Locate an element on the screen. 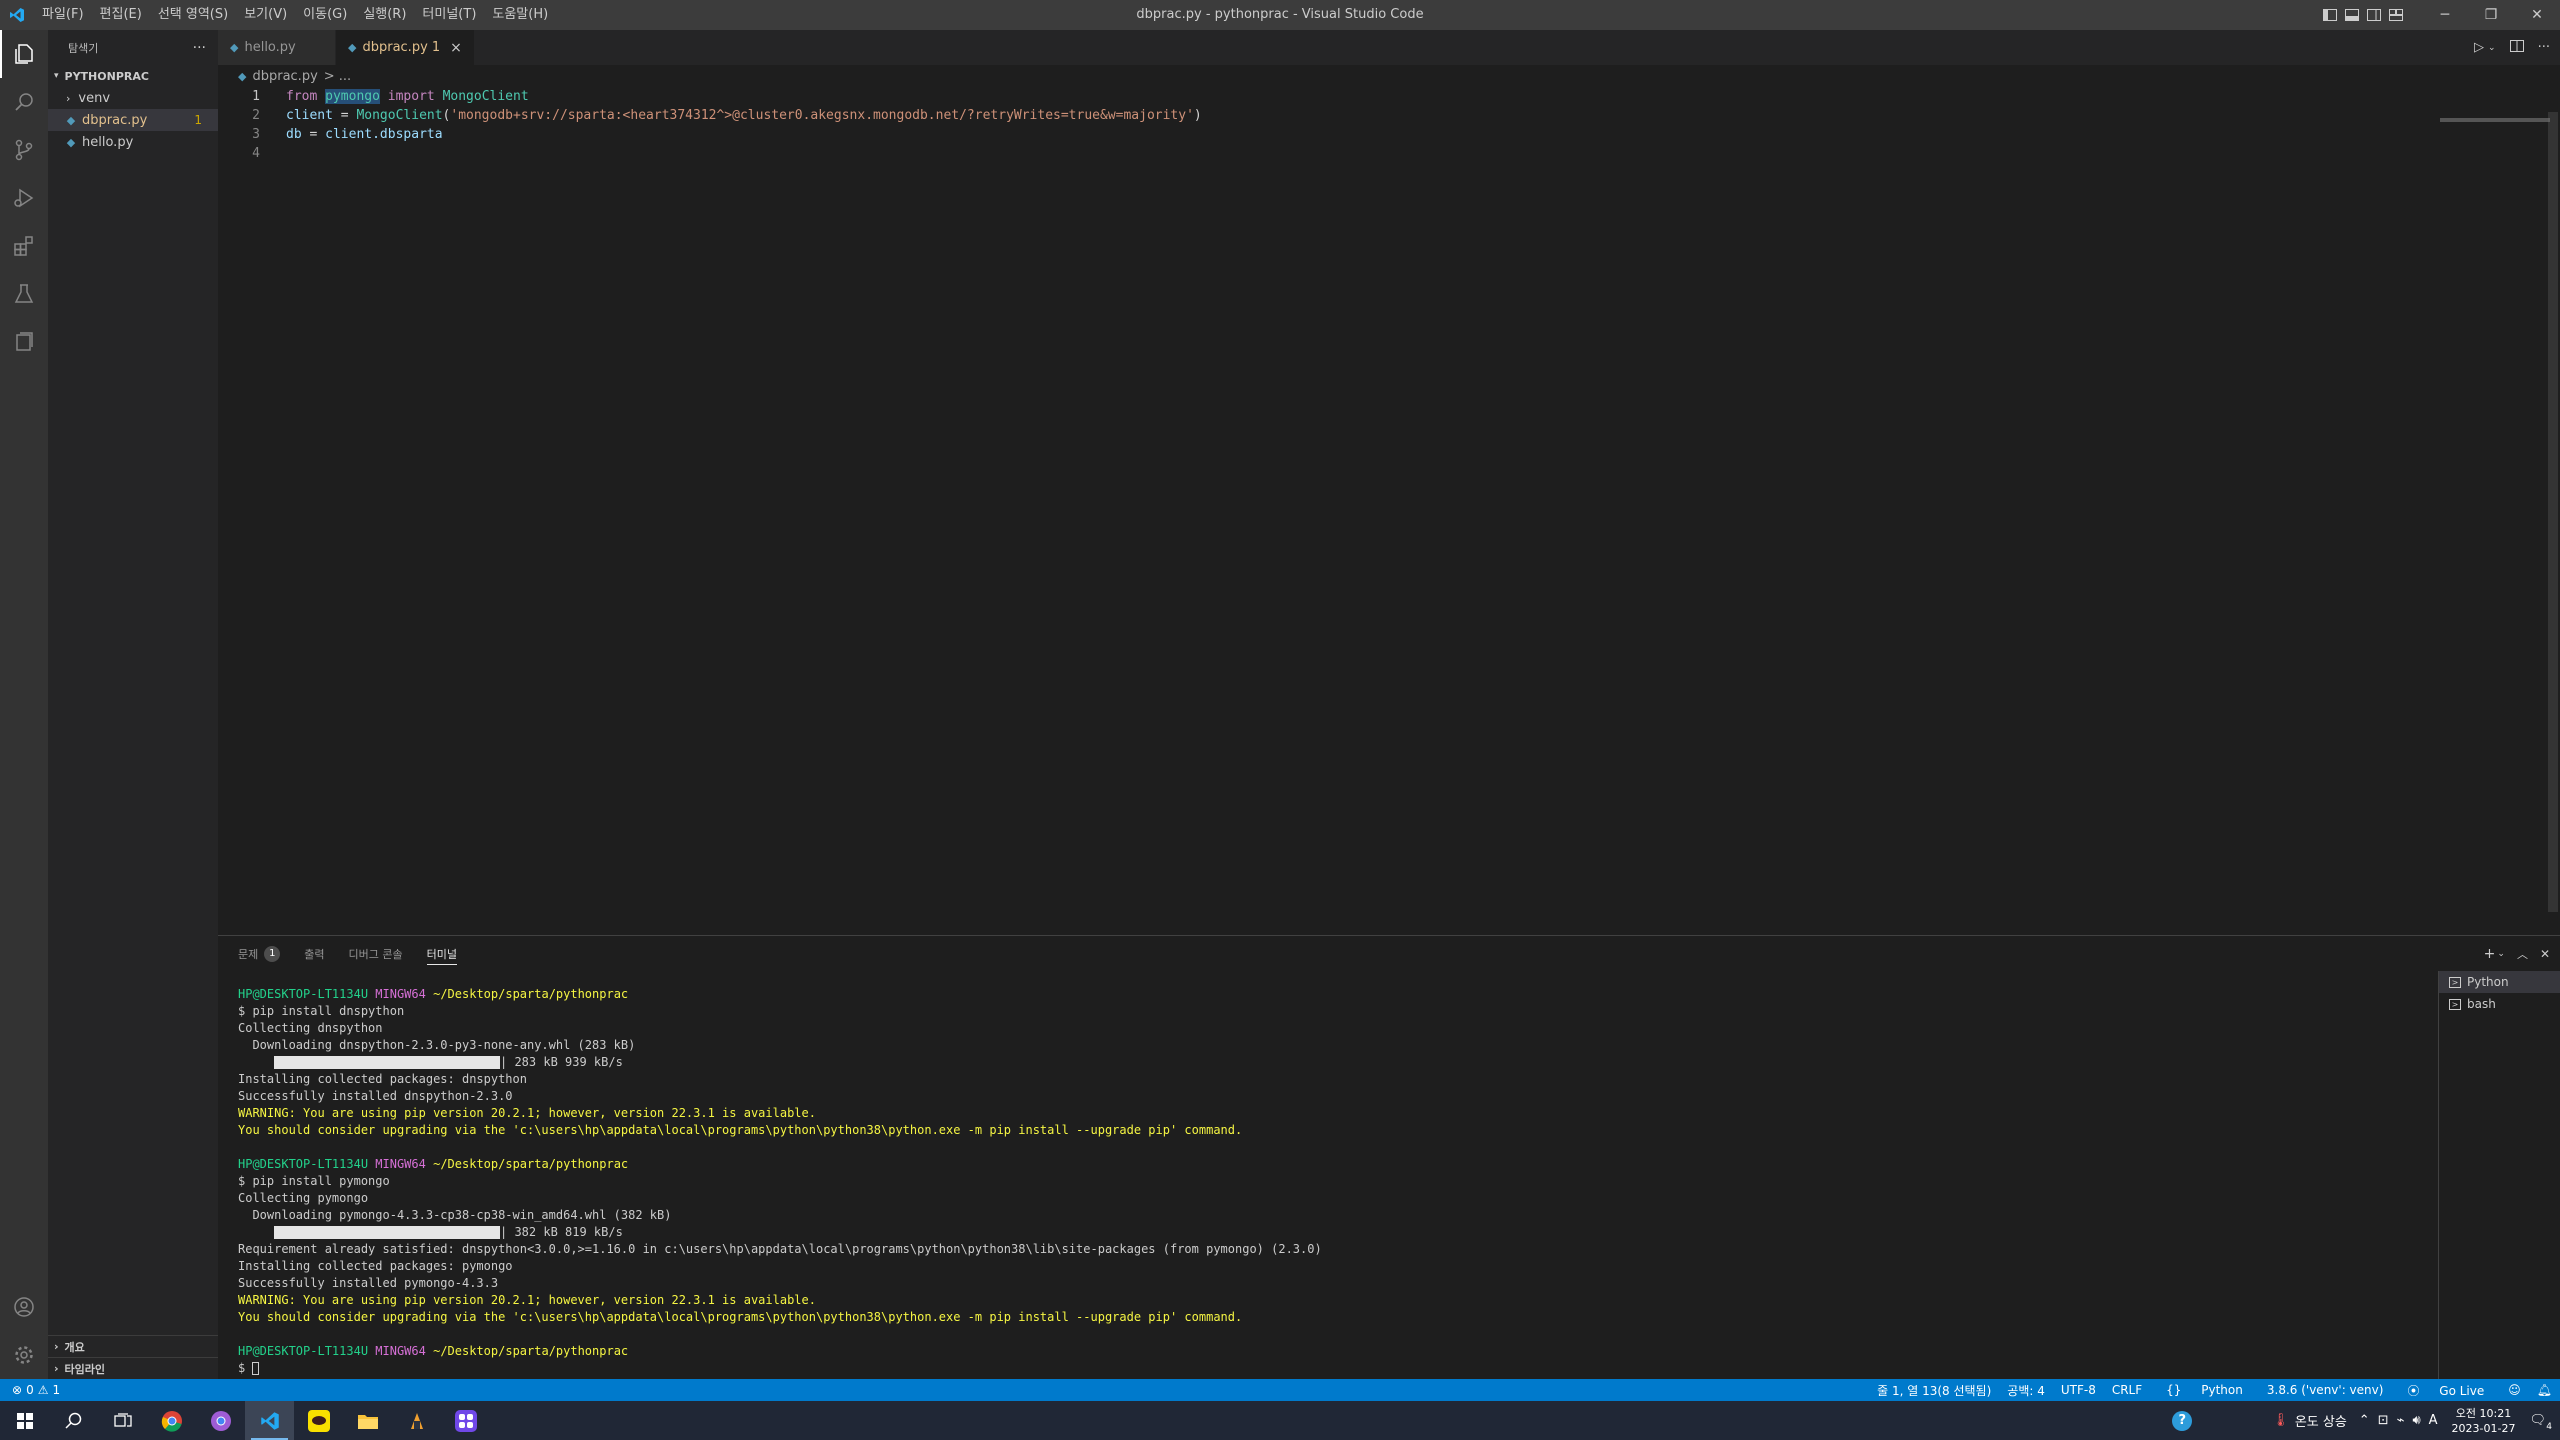 The image size is (2560, 1440). kakaotalk-icon is located at coordinates (318, 1420).